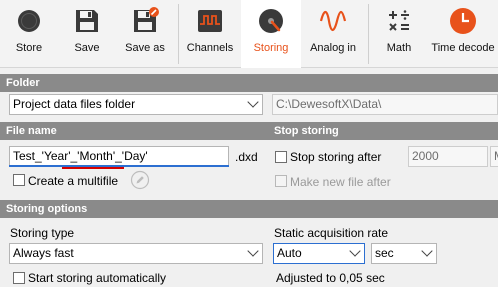 This screenshot has width=498, height=287. I want to click on file-name-input: Test_'Year'_'Month'_'Day', so click(119, 156).